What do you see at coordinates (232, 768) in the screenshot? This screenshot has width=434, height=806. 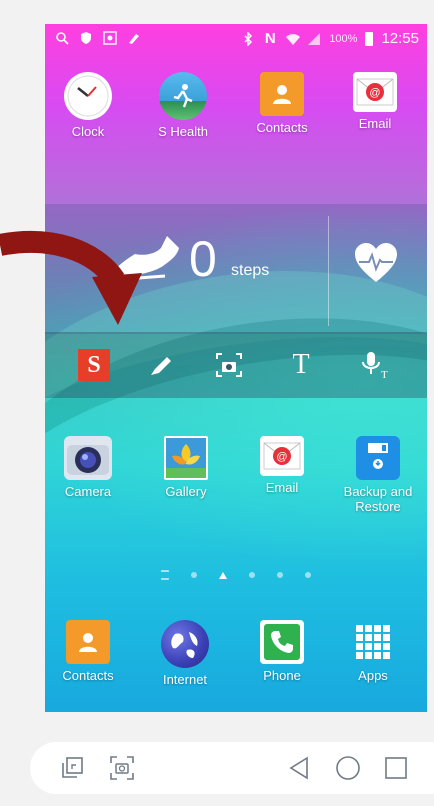 I see `navigation-bar` at bounding box center [232, 768].